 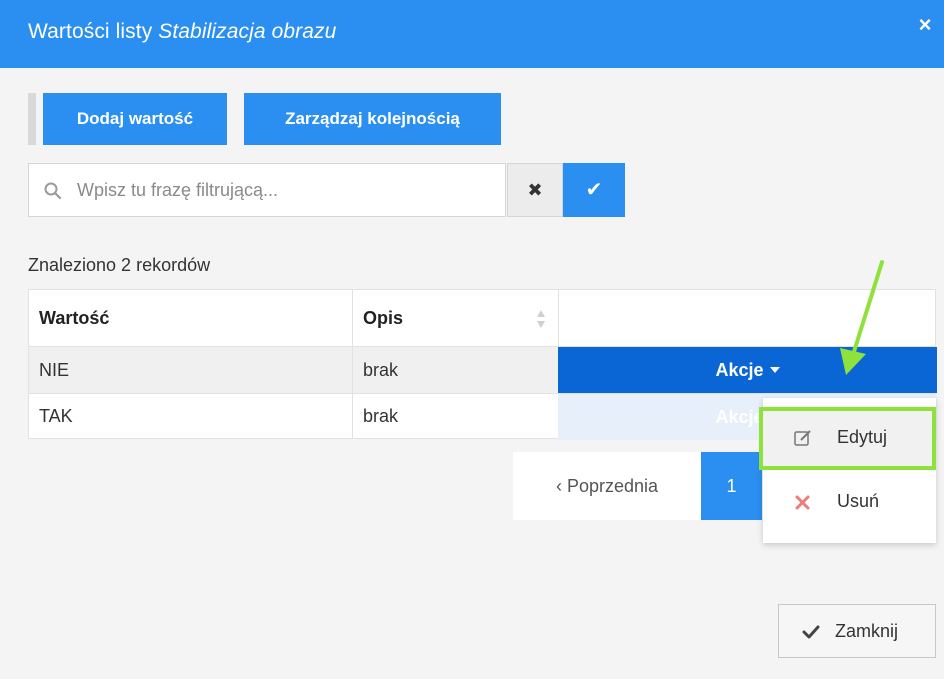 What do you see at coordinates (774, 370) in the screenshot?
I see `caret-down-icon` at bounding box center [774, 370].